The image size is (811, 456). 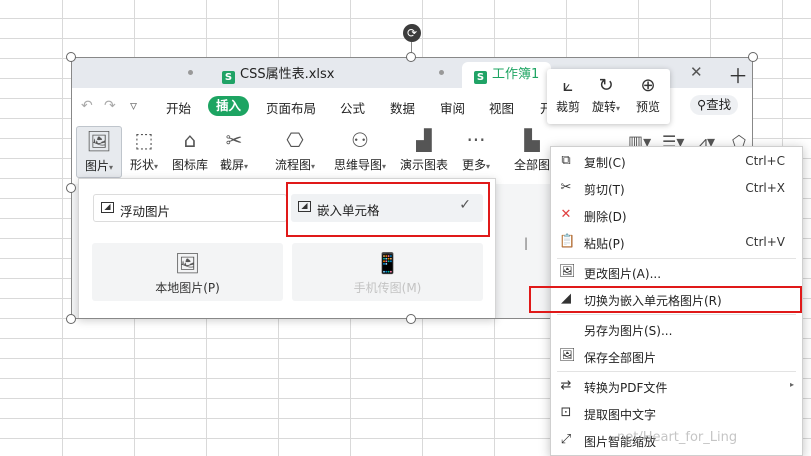 What do you see at coordinates (676, 357) in the screenshot?
I see `ctx-save-all-pictures: 🖼 保存全部图片` at bounding box center [676, 357].